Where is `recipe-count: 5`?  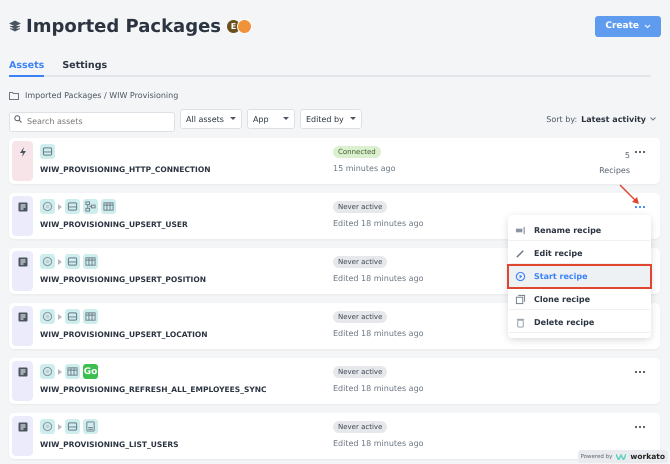
recipe-count: 5 is located at coordinates (627, 155).